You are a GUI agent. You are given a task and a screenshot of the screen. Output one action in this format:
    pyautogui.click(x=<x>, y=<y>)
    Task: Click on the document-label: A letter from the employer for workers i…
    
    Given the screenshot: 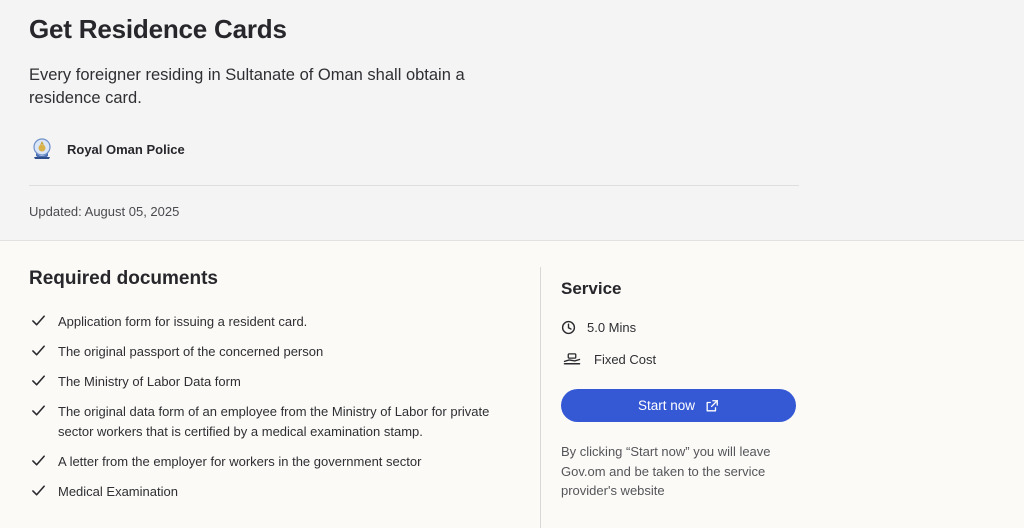 What is the action you would take?
    pyautogui.click(x=240, y=461)
    